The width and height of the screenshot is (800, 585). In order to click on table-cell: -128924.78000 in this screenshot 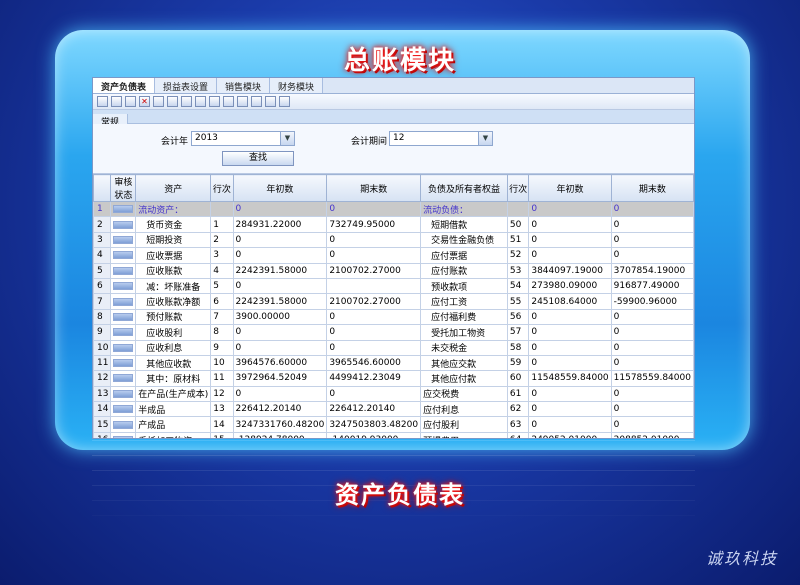, I will do `click(280, 434)`.